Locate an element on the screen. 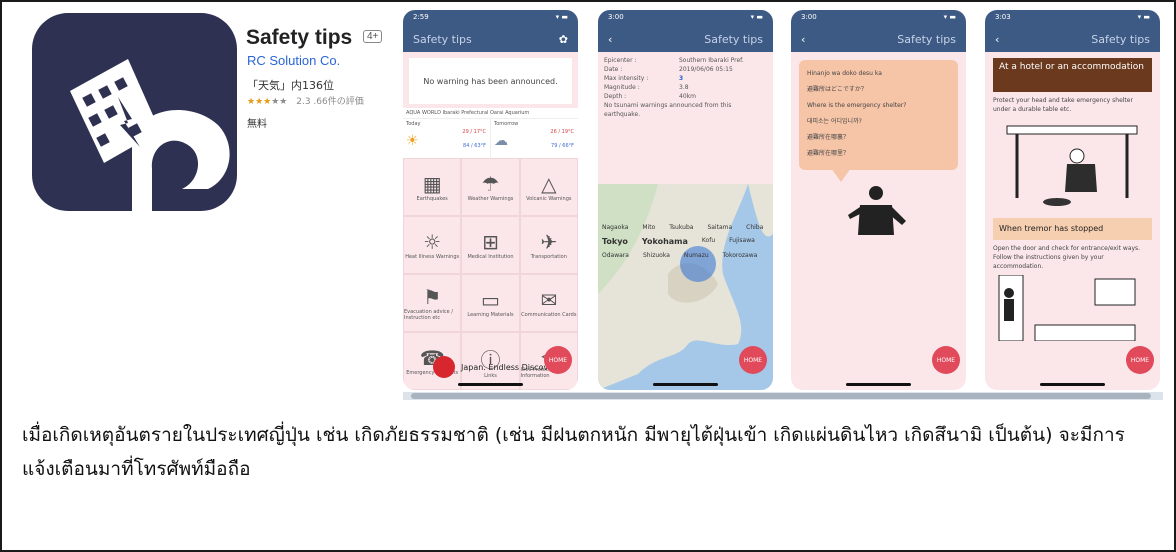  section-heading-after: When tremor has stopped is located at coordinates (1072, 229).